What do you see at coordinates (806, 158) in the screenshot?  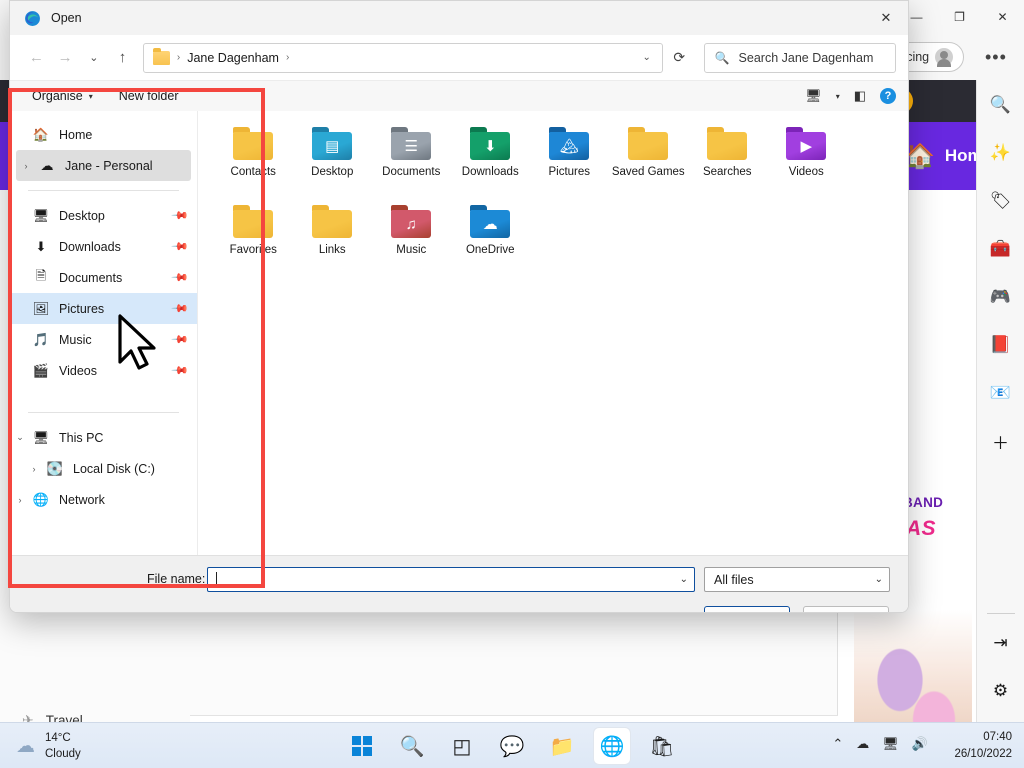 I see `file-item: ▶ Videos` at bounding box center [806, 158].